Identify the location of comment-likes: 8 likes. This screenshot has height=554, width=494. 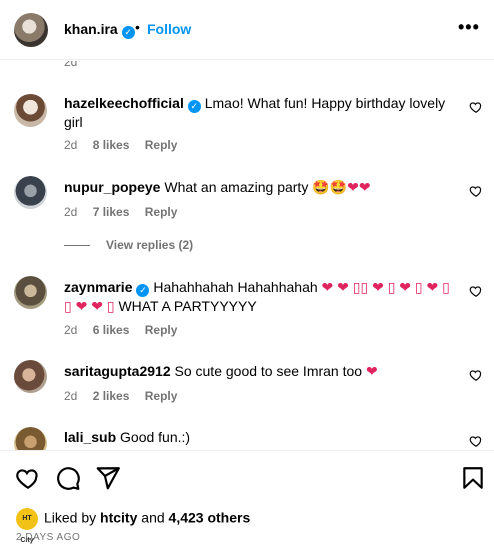
(111, 145).